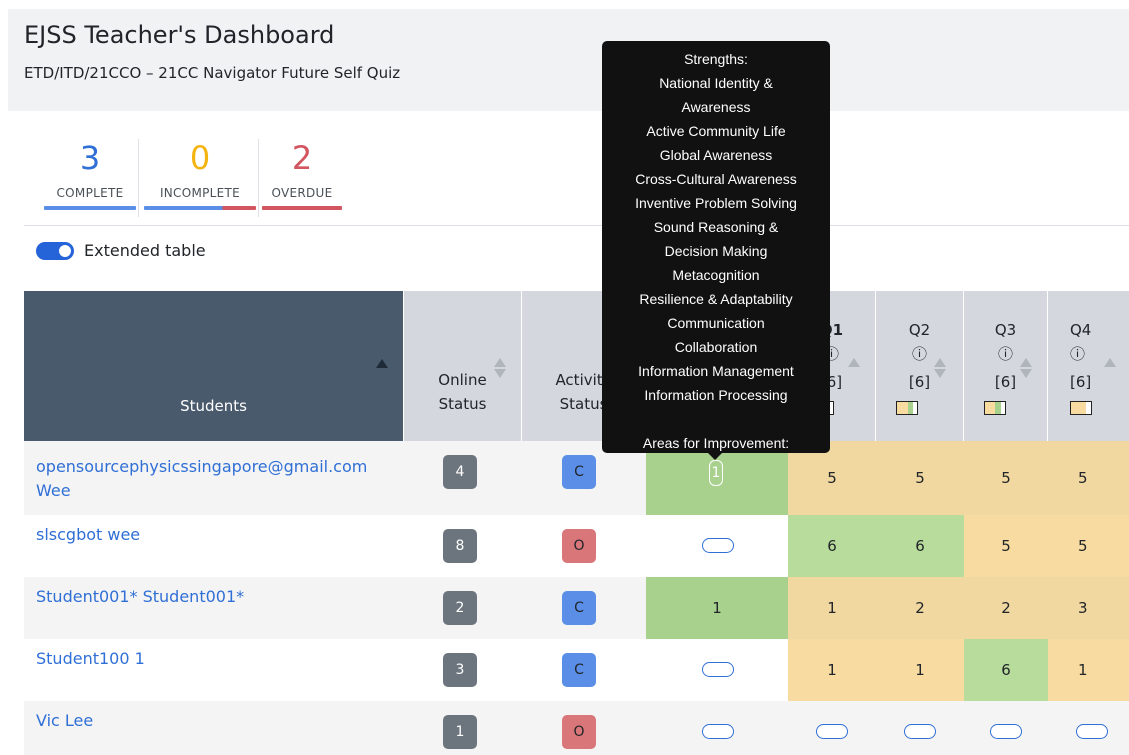 The width and height of the screenshot is (1129, 755). I want to click on table-row: Student001* Student001* 2 C 1 1 2 2 3, so click(576, 608).